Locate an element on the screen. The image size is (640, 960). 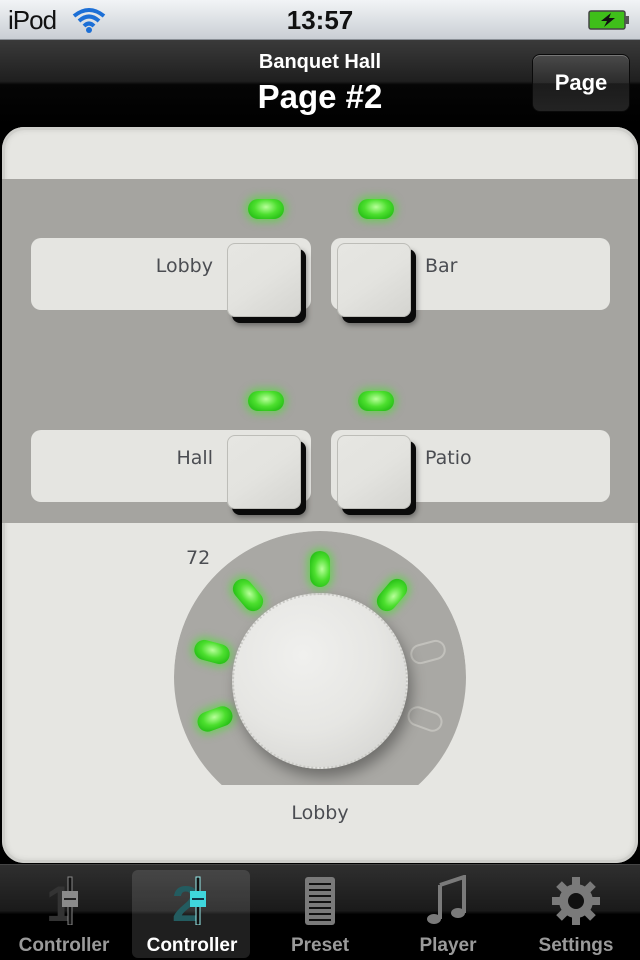
volume-knob is located at coordinates (320, 681).